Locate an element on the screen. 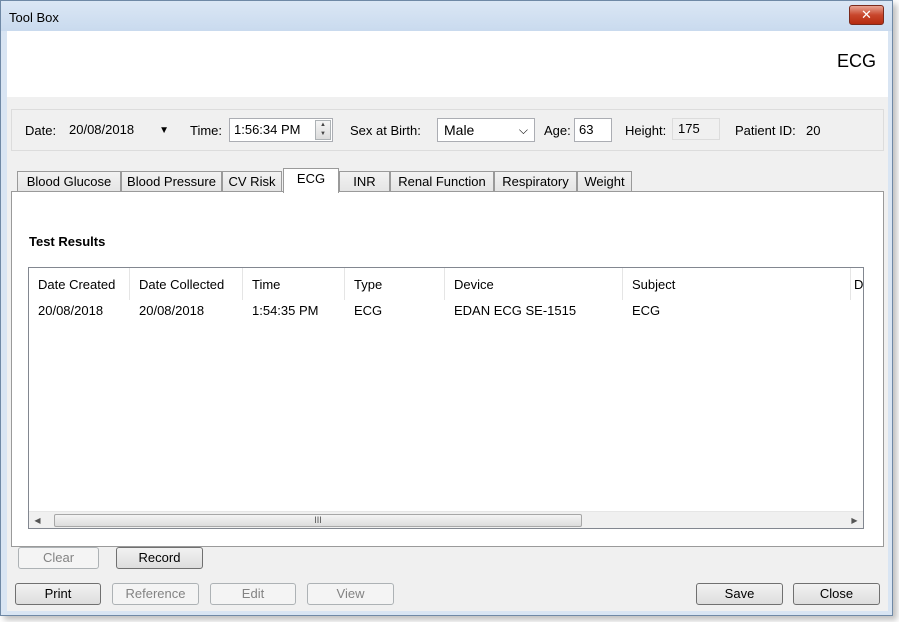 The height and width of the screenshot is (622, 899). tab-label: INR is located at coordinates (364, 181).